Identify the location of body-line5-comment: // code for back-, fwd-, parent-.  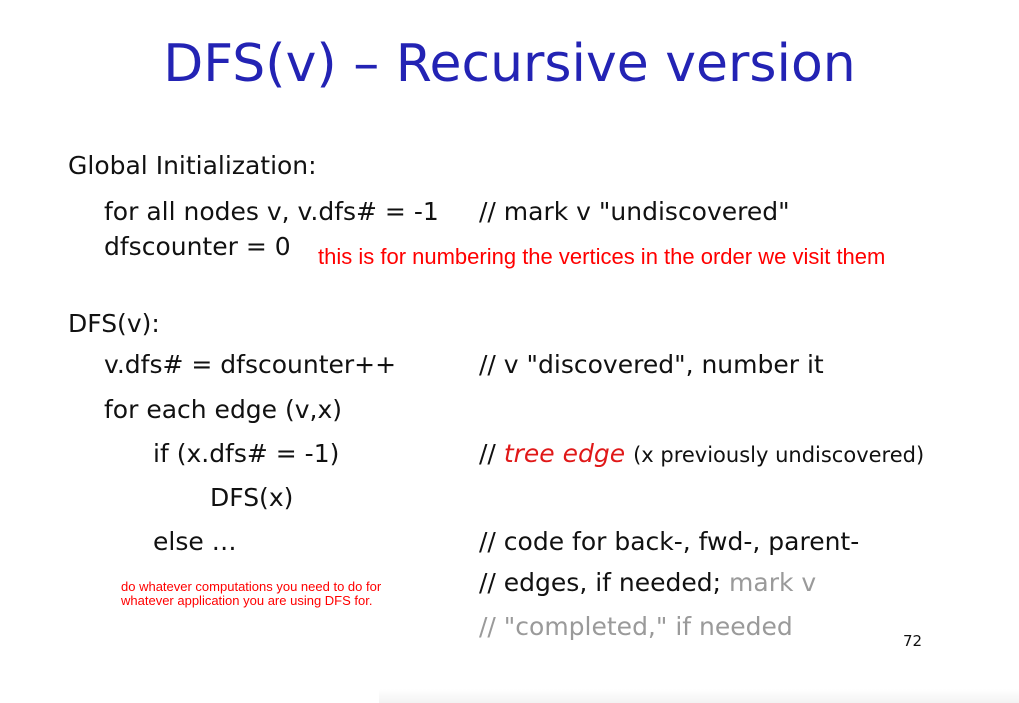
(669, 541).